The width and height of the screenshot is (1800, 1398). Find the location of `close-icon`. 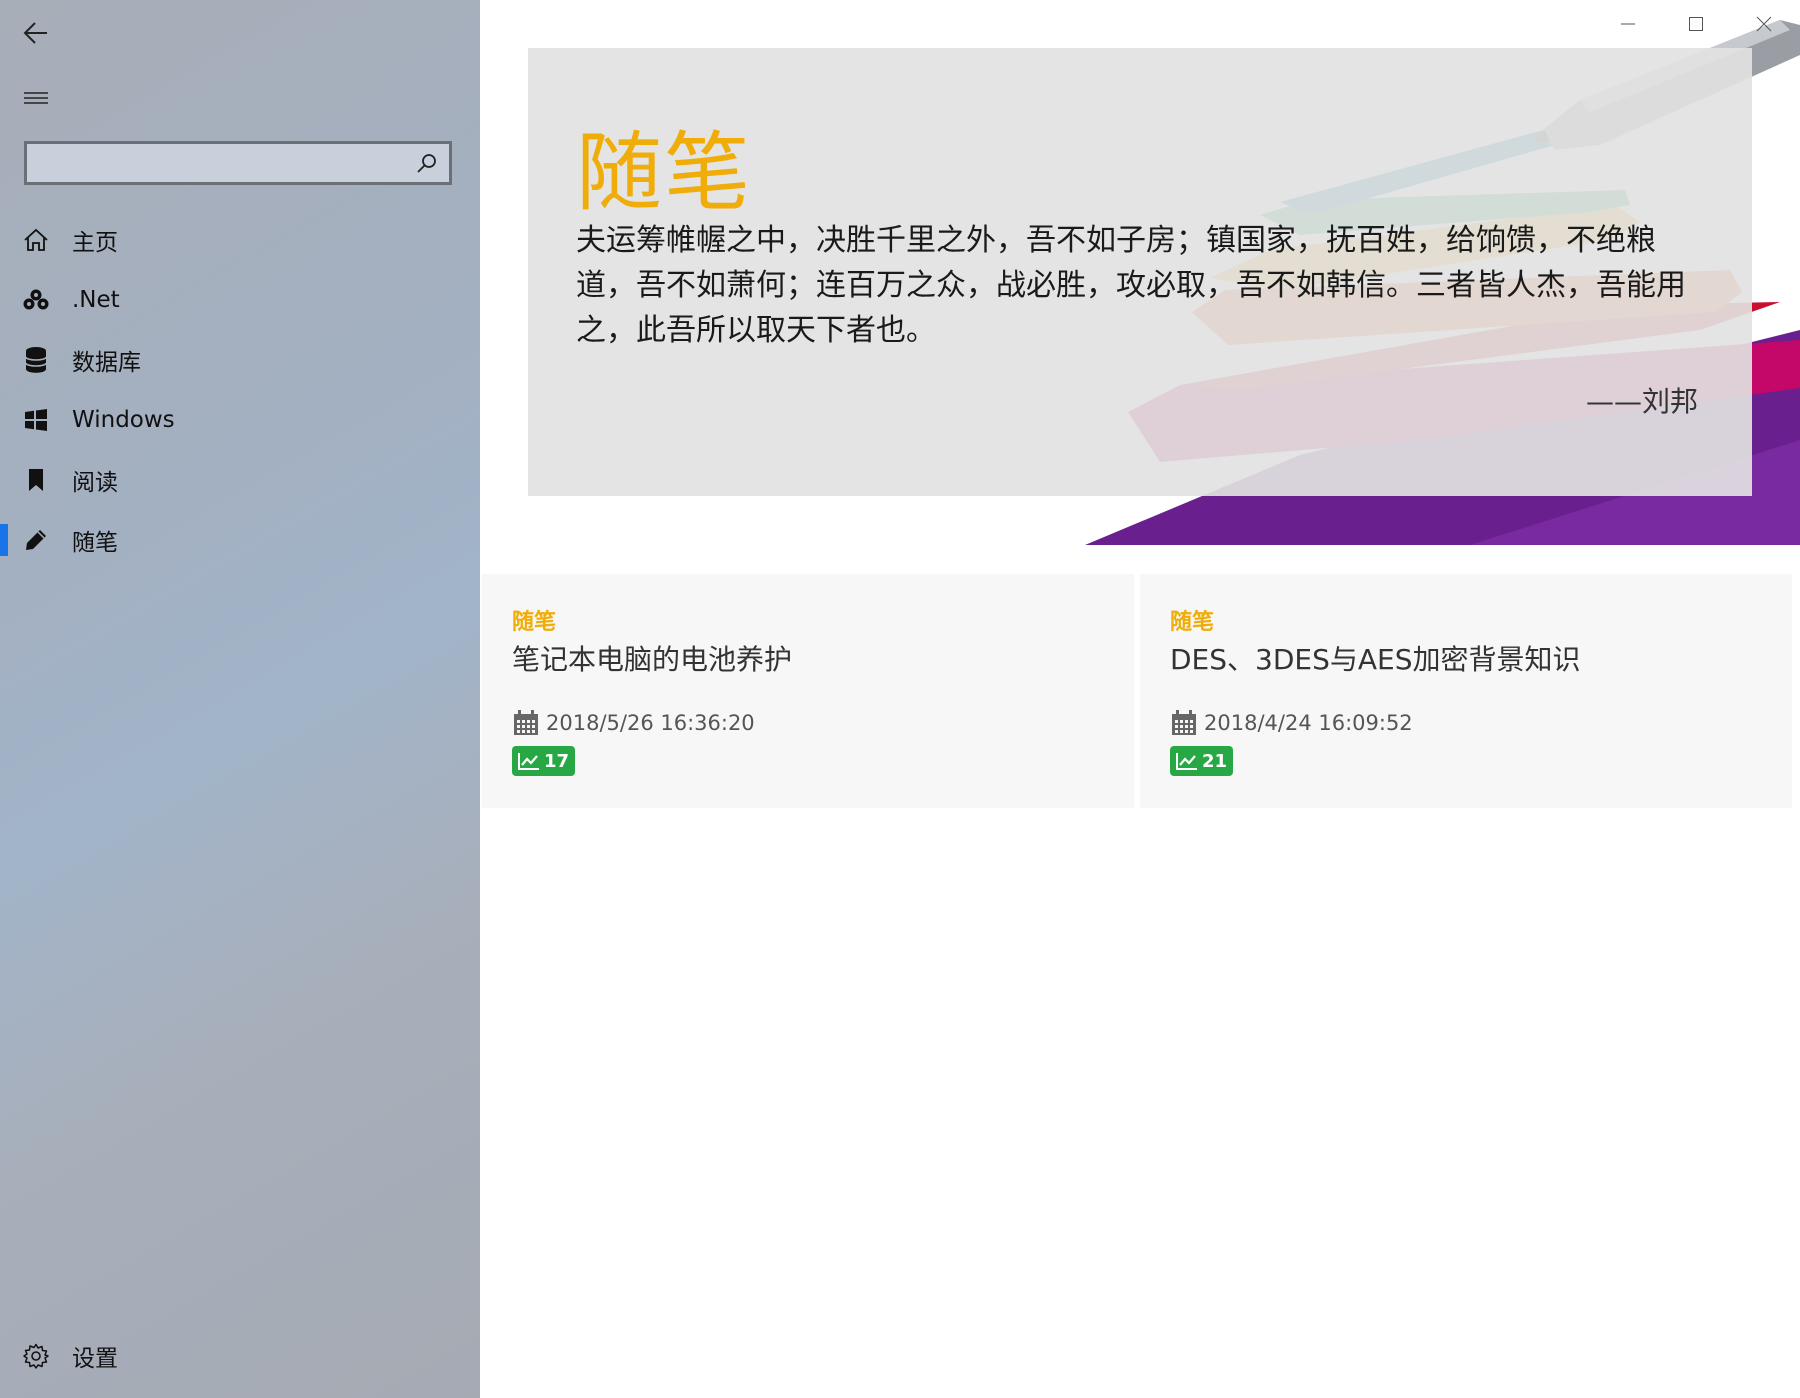

close-icon is located at coordinates (1764, 24).